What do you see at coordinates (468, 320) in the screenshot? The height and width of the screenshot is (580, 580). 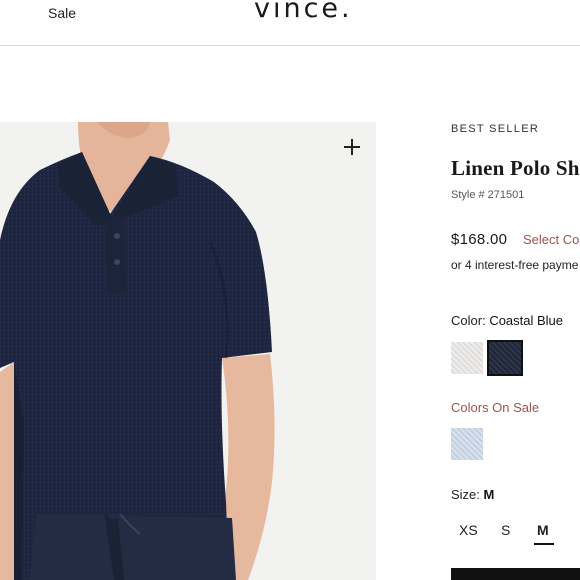 I see `color-label-text: Color:` at bounding box center [468, 320].